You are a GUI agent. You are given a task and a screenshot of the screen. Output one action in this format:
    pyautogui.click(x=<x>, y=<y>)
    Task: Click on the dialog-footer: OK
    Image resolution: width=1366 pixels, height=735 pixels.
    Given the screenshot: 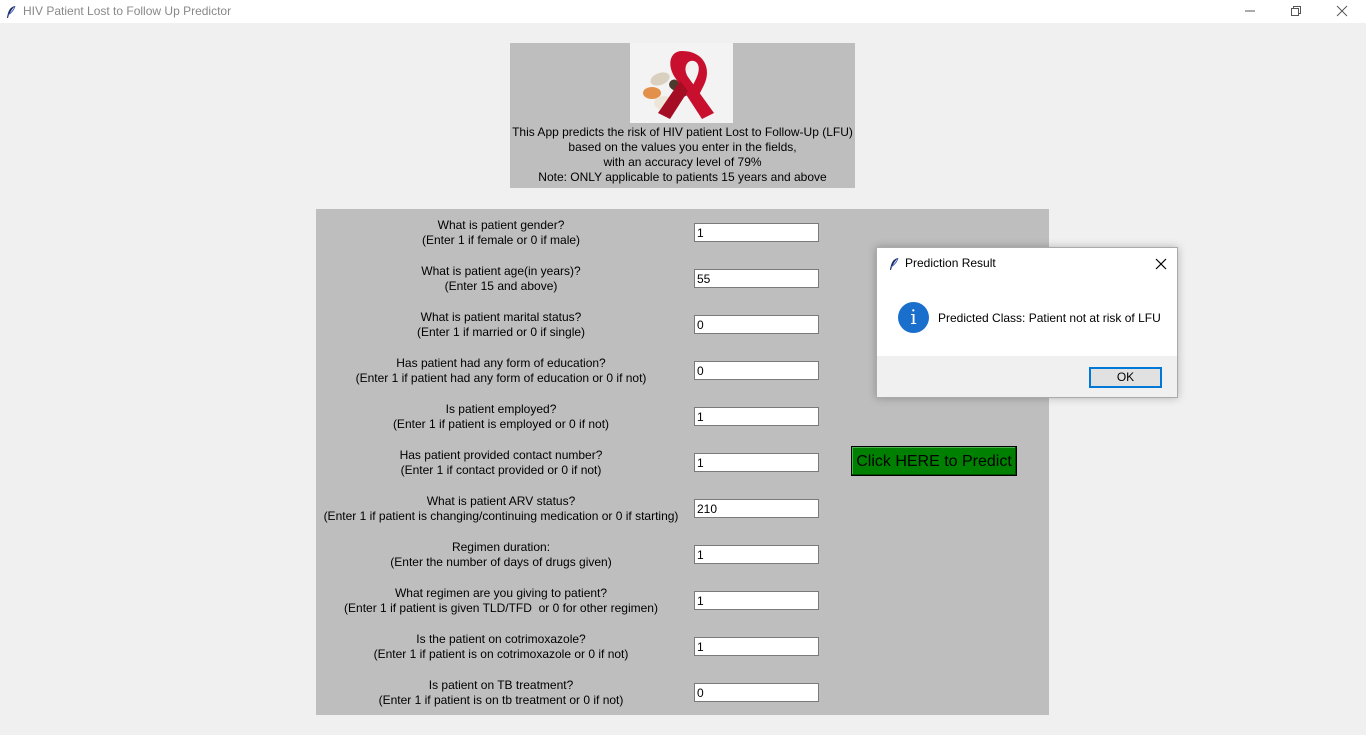 What is the action you would take?
    pyautogui.click(x=1027, y=376)
    